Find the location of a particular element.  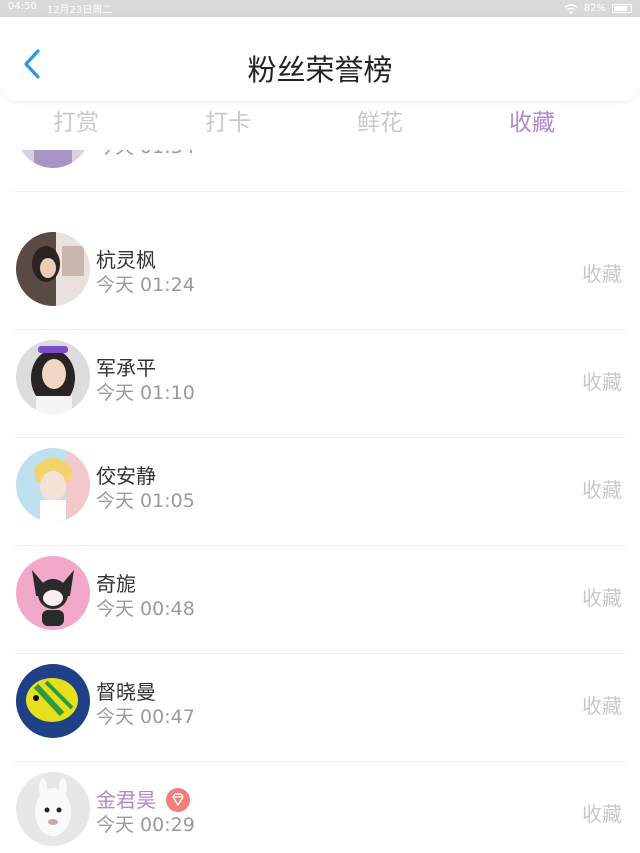

battery-percent: 82% is located at coordinates (594, 8).